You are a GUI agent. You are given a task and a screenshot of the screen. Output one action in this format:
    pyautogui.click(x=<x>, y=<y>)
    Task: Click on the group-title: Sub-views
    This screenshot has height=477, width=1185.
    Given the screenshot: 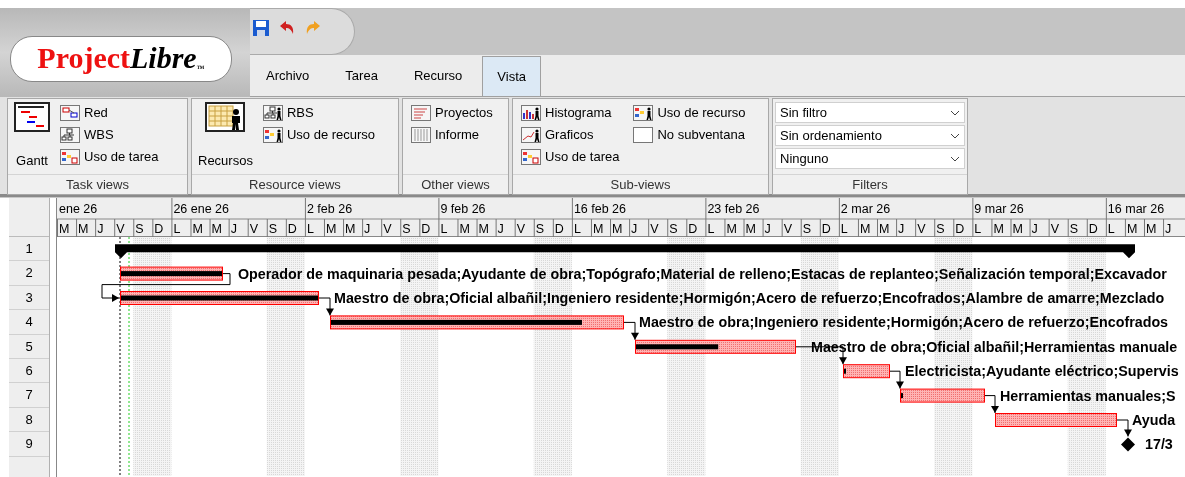 What is the action you would take?
    pyautogui.click(x=640, y=184)
    